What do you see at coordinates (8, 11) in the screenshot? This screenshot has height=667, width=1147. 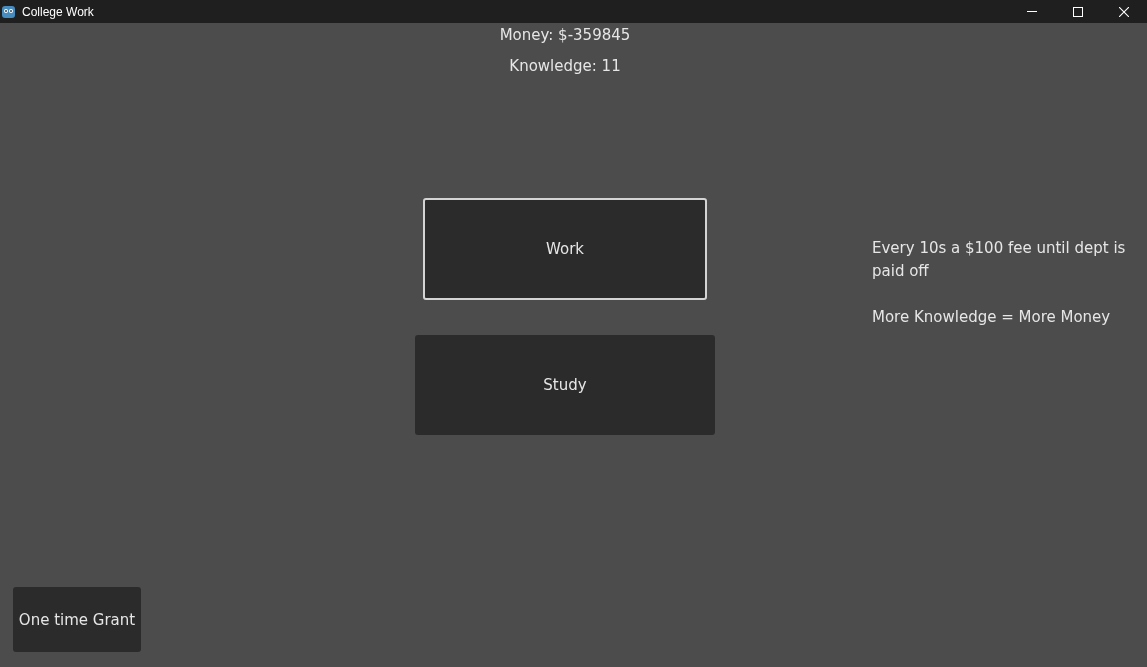 I see `robot-icon` at bounding box center [8, 11].